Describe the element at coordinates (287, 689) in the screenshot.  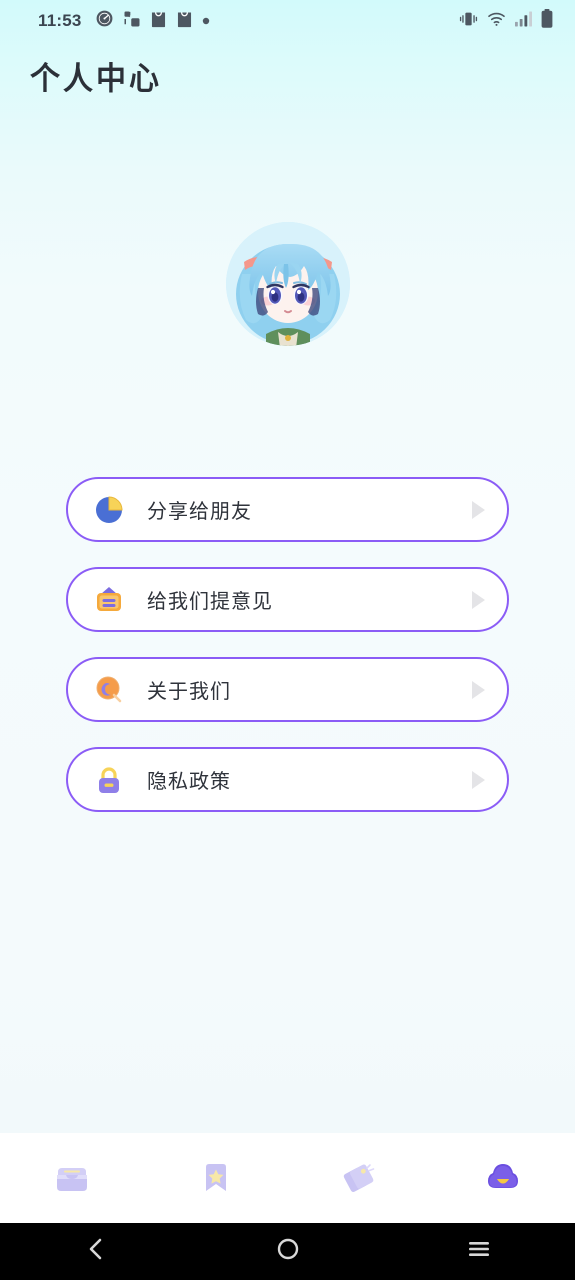
I see `menu-item-about: 关于我们` at that location.